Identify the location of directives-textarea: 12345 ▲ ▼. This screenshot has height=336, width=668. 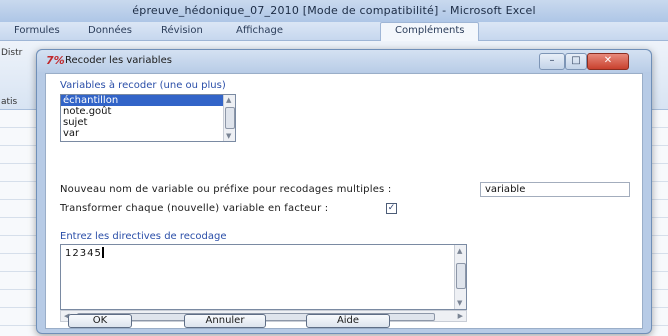
(263, 277).